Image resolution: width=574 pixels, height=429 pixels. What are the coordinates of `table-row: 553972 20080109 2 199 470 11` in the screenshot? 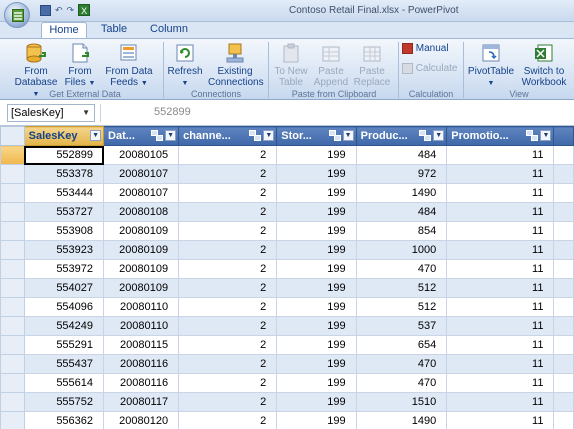 It's located at (287, 269).